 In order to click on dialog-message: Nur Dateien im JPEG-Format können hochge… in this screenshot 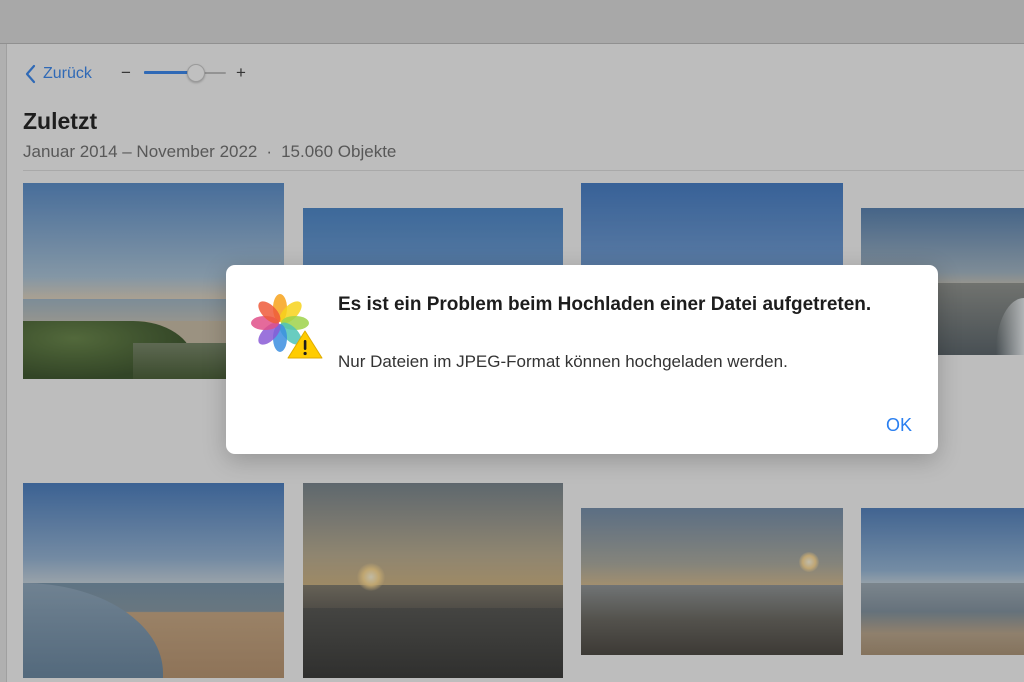, I will do `click(563, 361)`.